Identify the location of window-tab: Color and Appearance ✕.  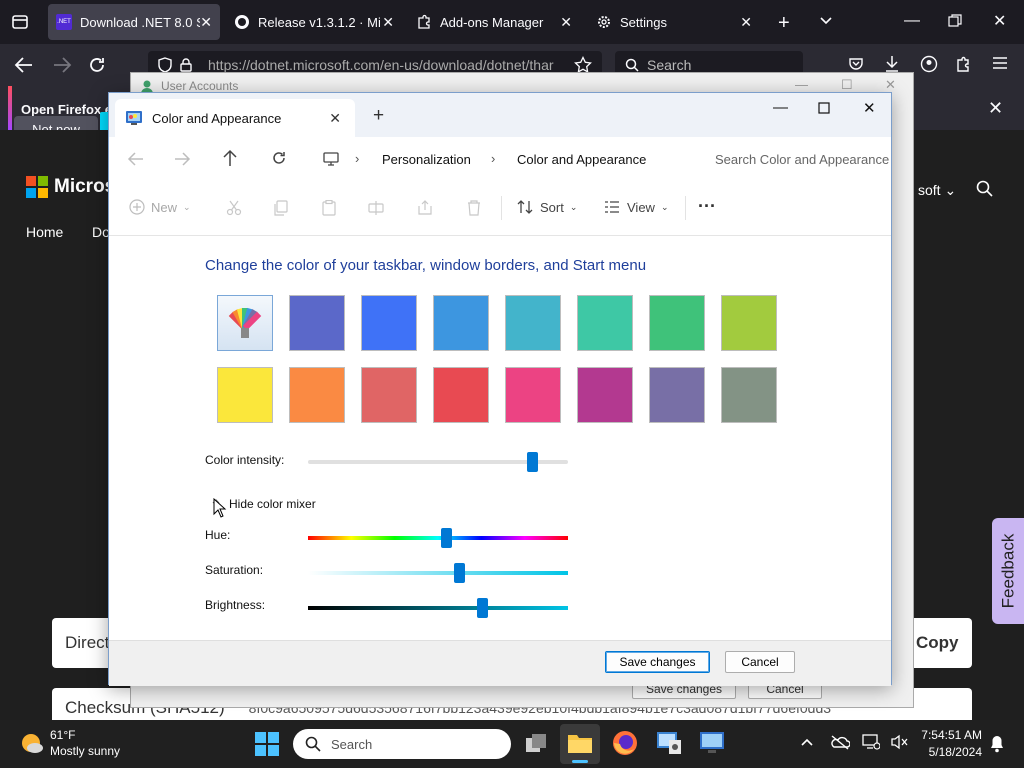
(235, 118).